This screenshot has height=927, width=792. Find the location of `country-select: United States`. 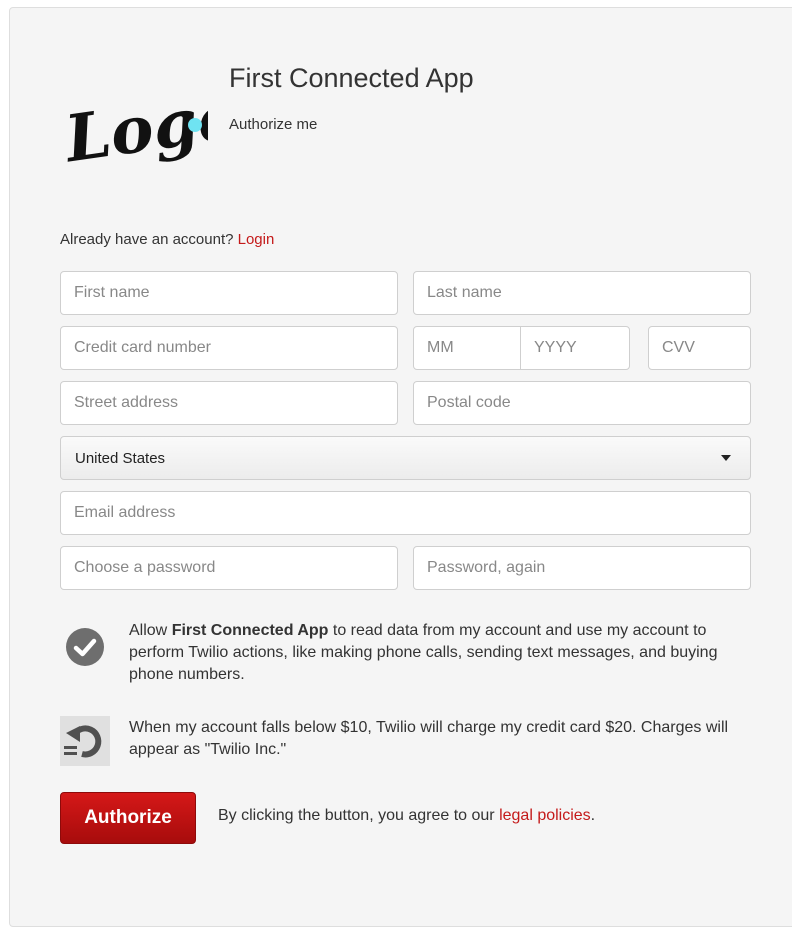

country-select: United States is located at coordinates (405, 458).